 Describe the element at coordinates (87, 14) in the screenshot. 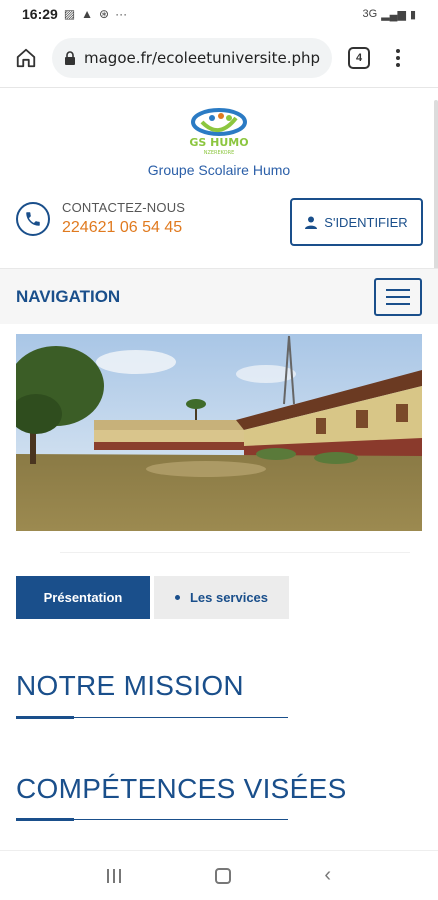

I see `warning-icon: ▲` at that location.